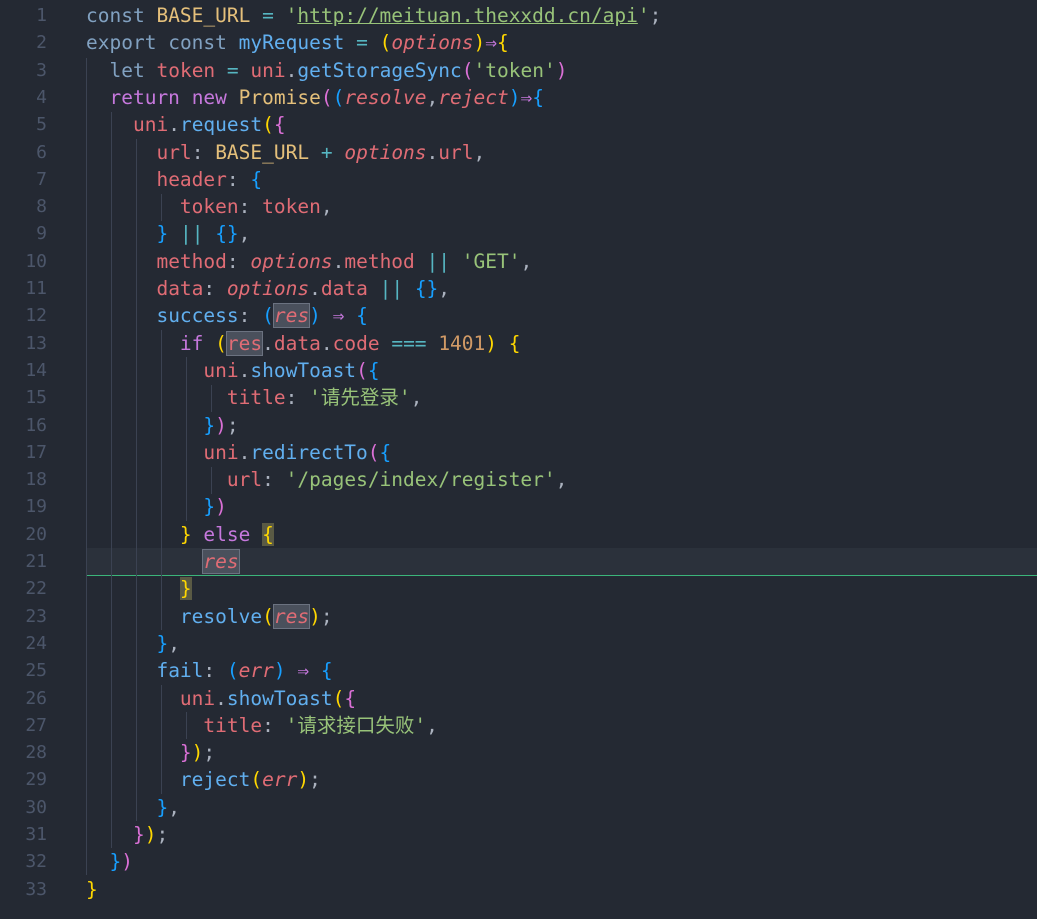 The width and height of the screenshot is (1037, 919). Describe the element at coordinates (303, 288) in the screenshot. I see `code-line: data: options.data || {},` at that location.